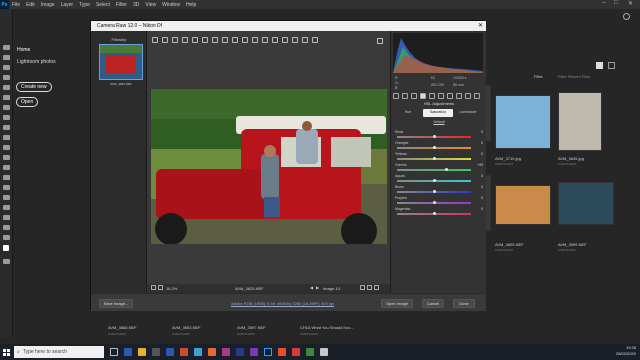  What do you see at coordinates (36, 62) in the screenshot?
I see `nav-lightroom-photos: Lightroom photos` at bounding box center [36, 62].